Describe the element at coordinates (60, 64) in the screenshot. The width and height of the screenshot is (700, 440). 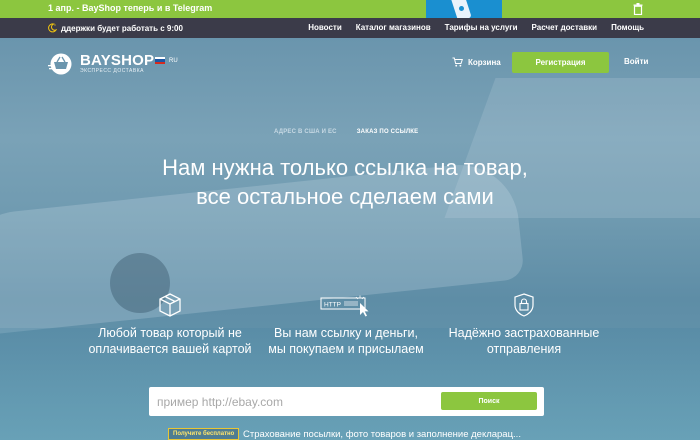
I see `logo-basket-icon` at that location.